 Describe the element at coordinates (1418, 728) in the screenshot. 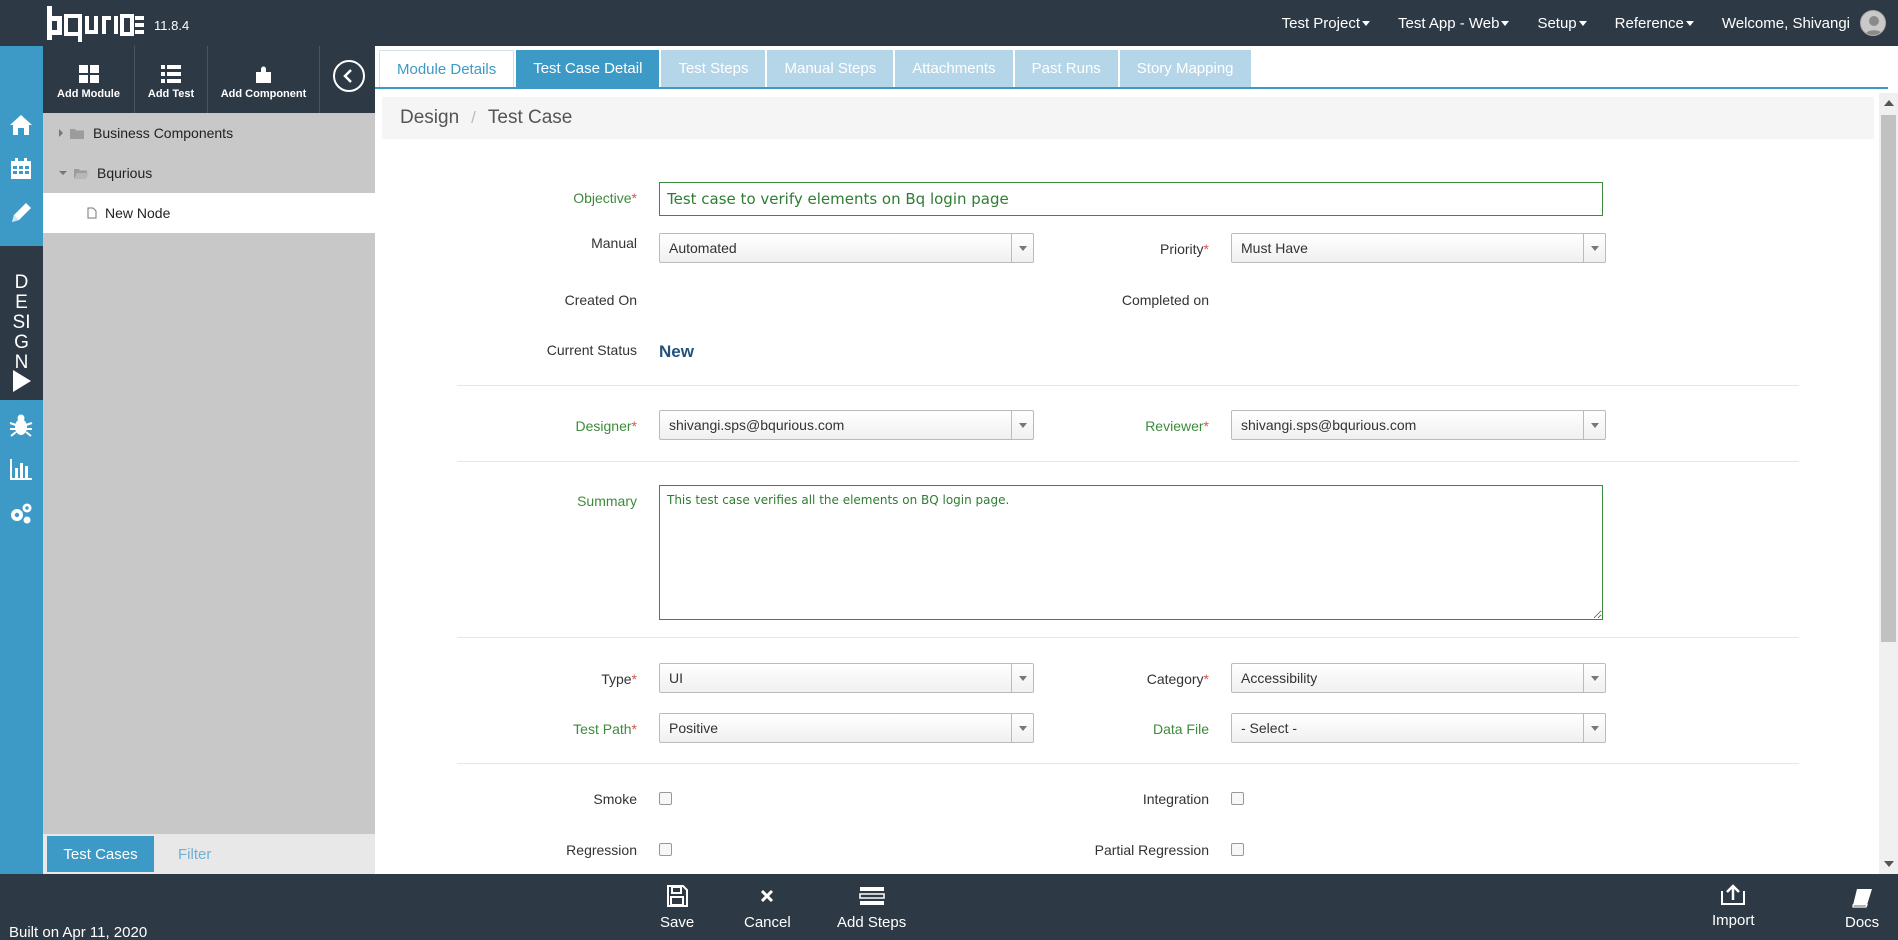

I see `data-file-select: - Select -` at that location.